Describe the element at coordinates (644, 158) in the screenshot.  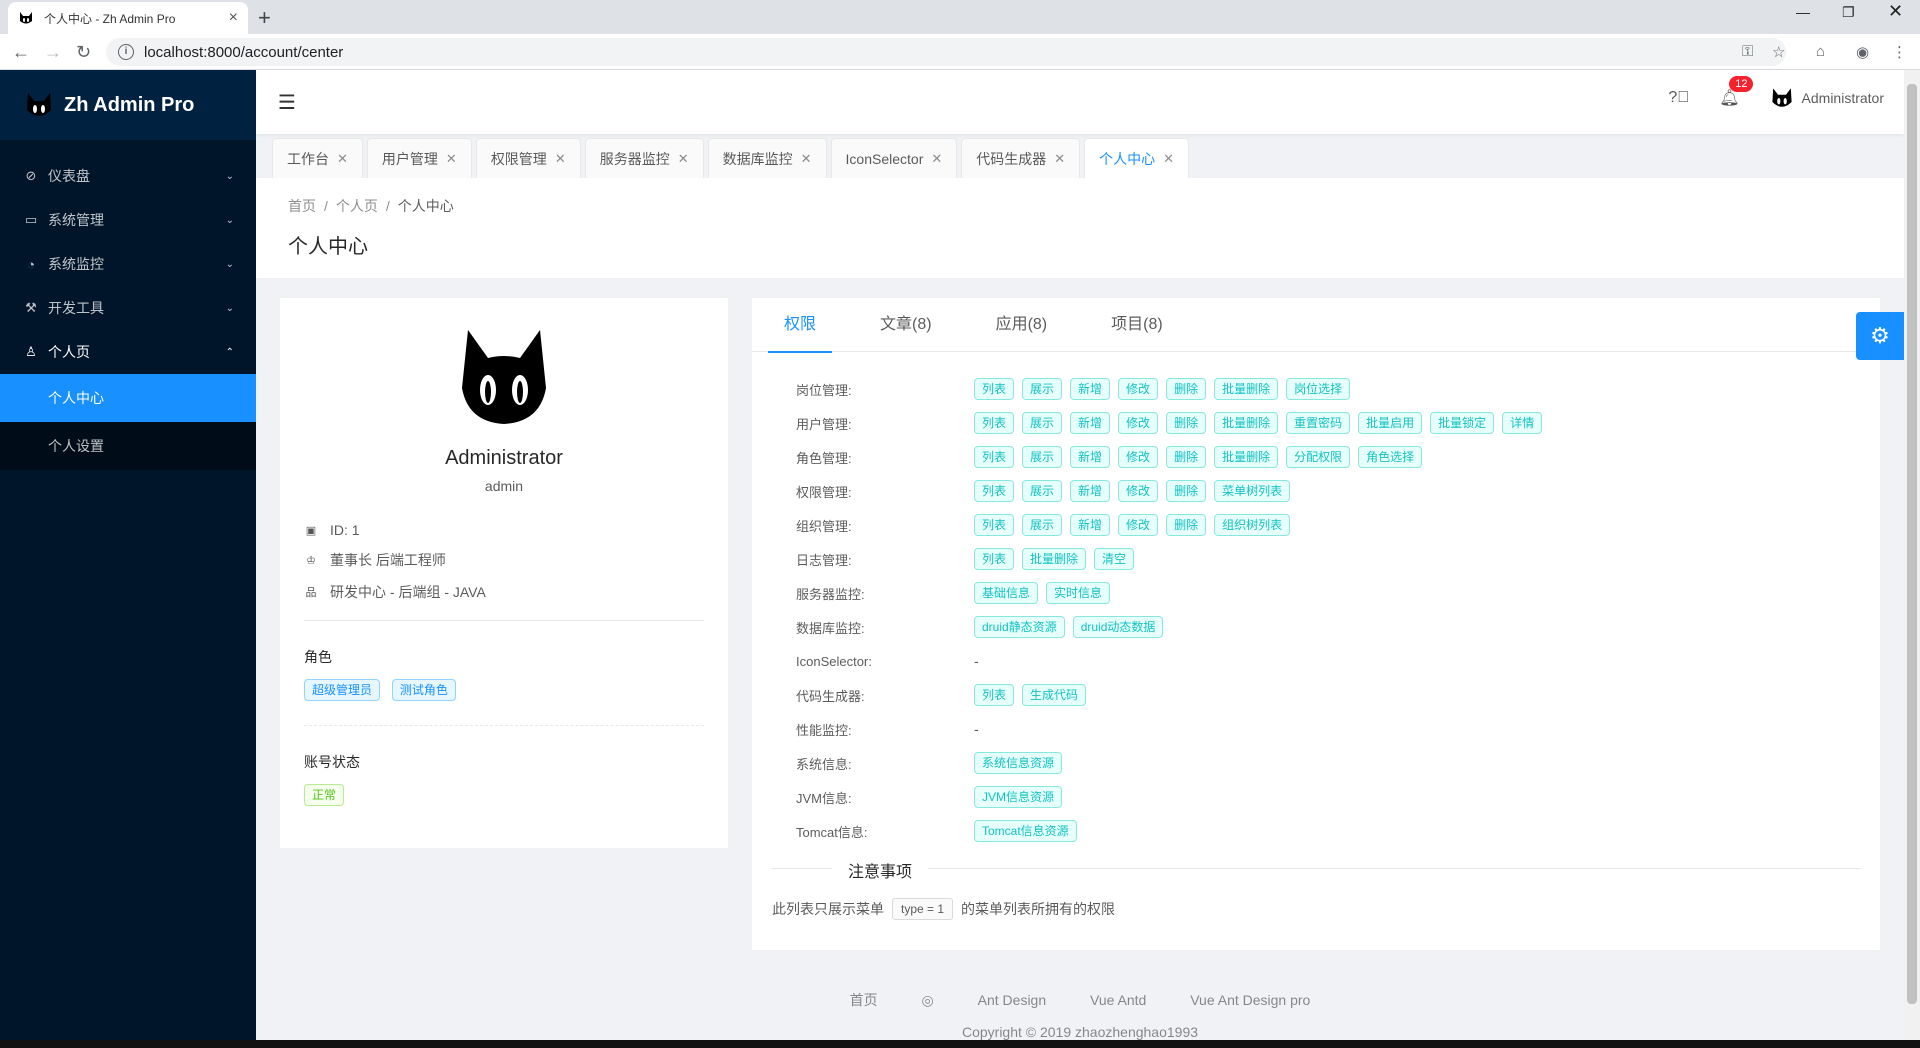
I see `tab-server-monitor: 服务器监控 ✕` at that location.